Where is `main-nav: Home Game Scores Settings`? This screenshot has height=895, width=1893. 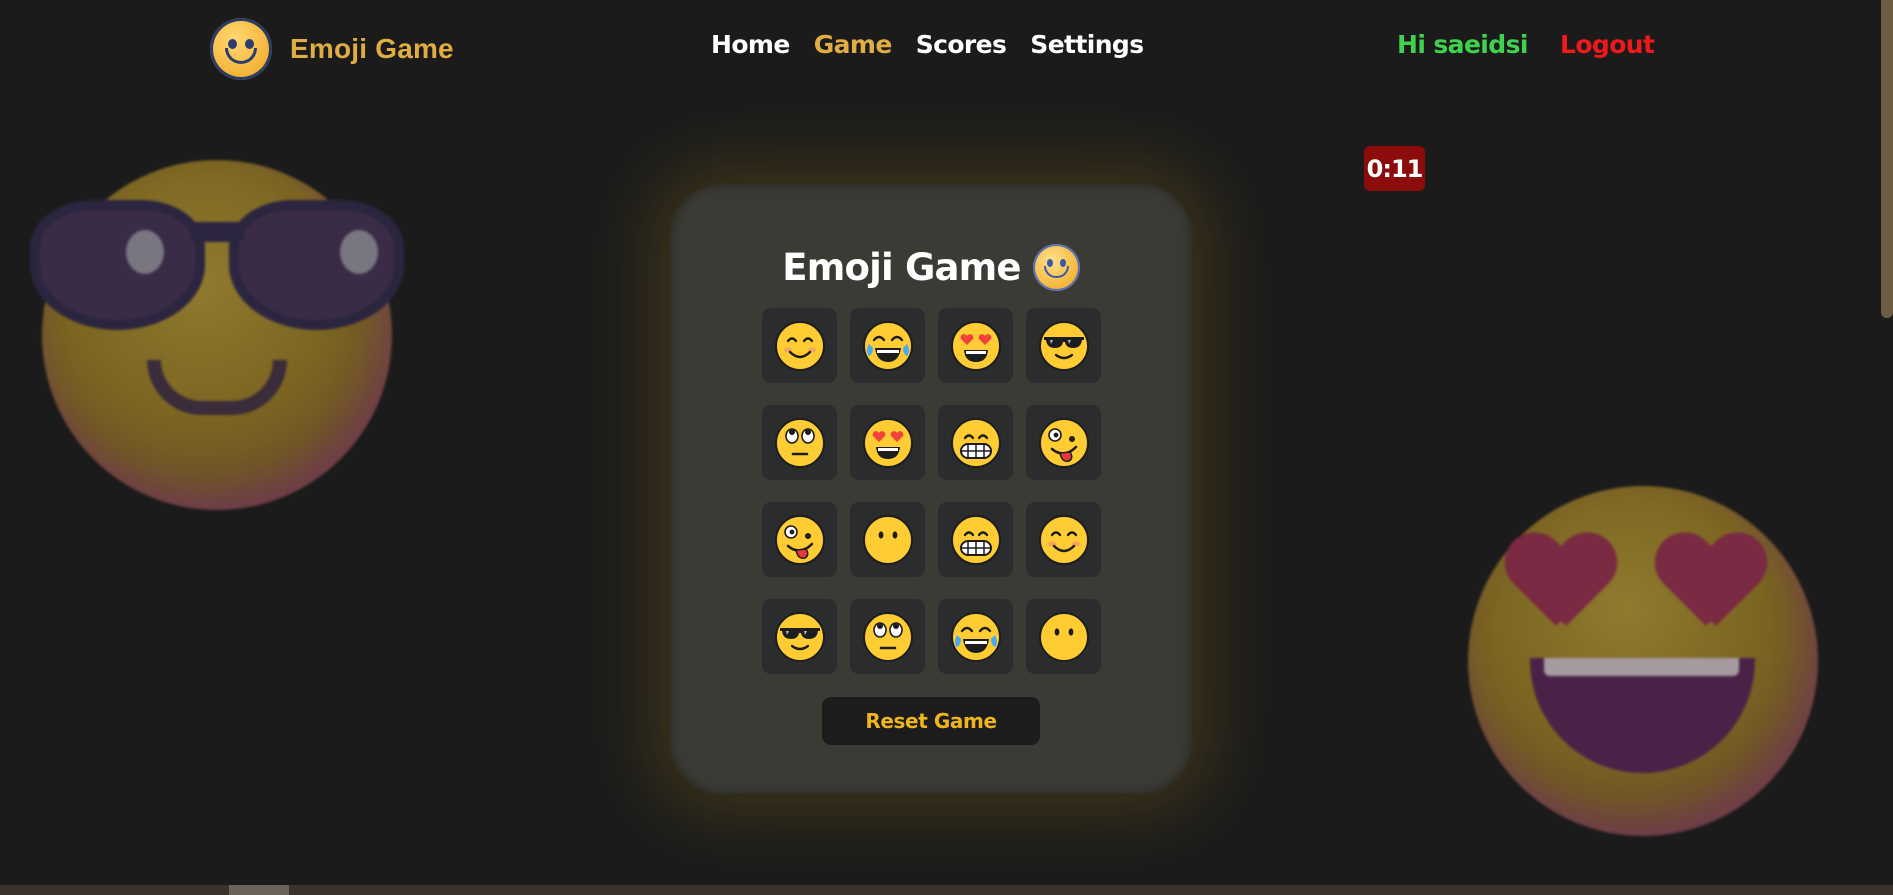
main-nav: Home Game Scores Settings is located at coordinates (927, 44).